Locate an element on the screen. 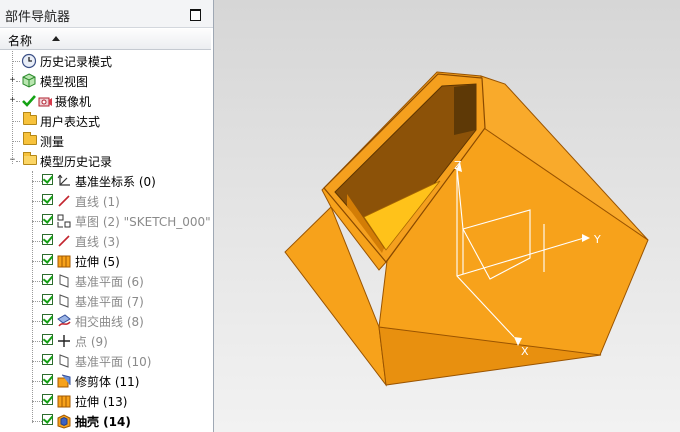 This screenshot has width=680, height=432. sketch-icon is located at coordinates (64, 221).